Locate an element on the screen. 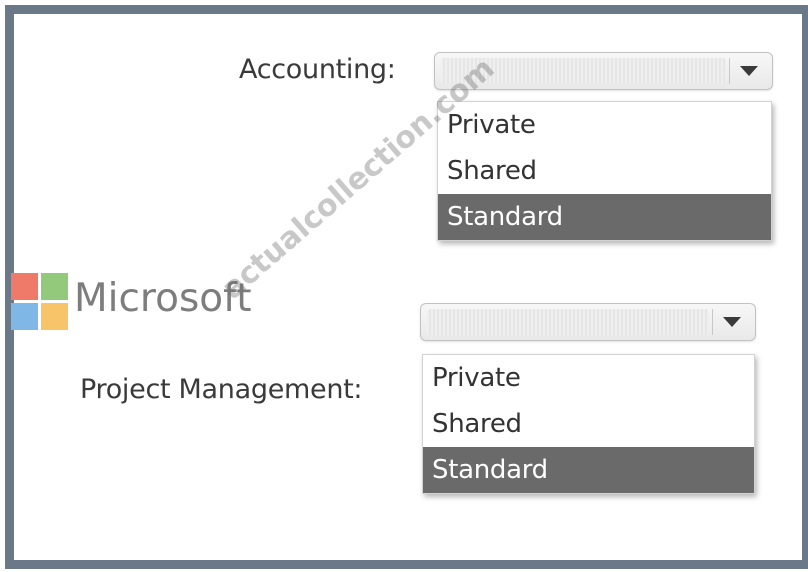 The width and height of the screenshot is (808, 572). logo-square-red is located at coordinates (24, 286).